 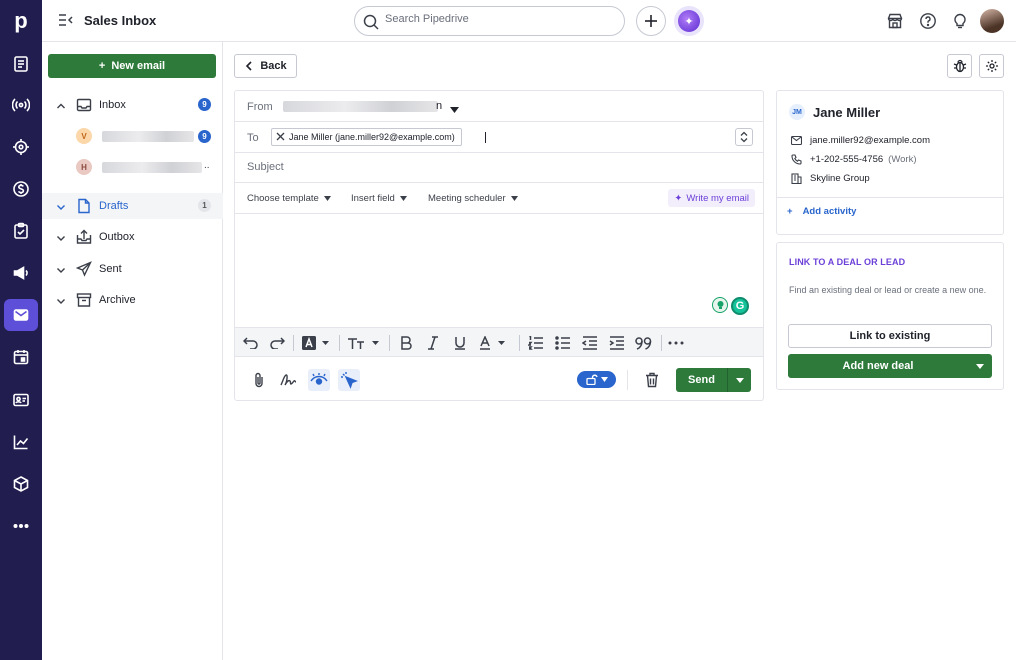 What do you see at coordinates (319, 380) in the screenshot?
I see `track-opens-icon` at bounding box center [319, 380].